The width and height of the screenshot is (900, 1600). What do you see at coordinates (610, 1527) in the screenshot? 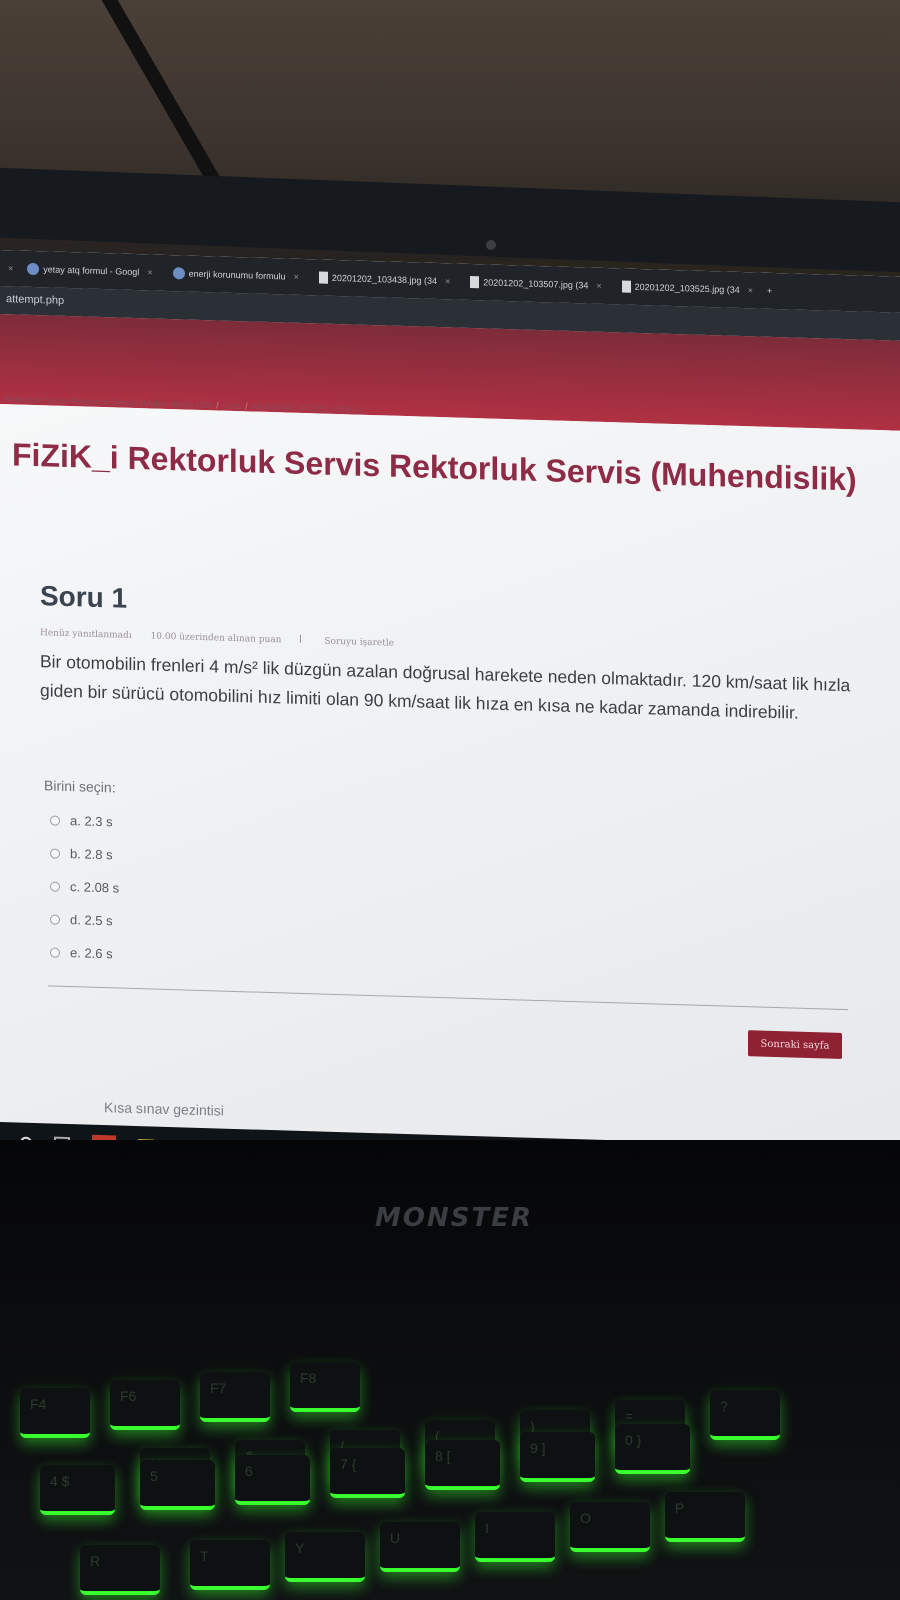
I see `keyboard-key: O` at bounding box center [610, 1527].